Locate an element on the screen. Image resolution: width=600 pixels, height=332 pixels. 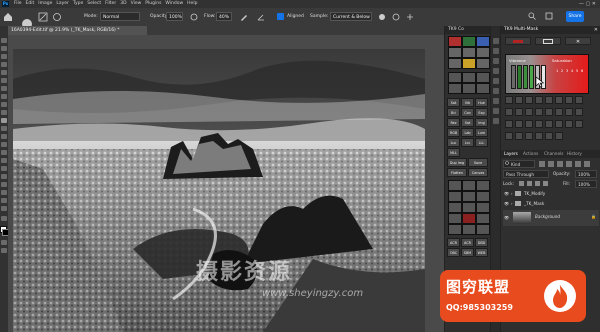
menu-help: Help is located at coordinates (192, 4).